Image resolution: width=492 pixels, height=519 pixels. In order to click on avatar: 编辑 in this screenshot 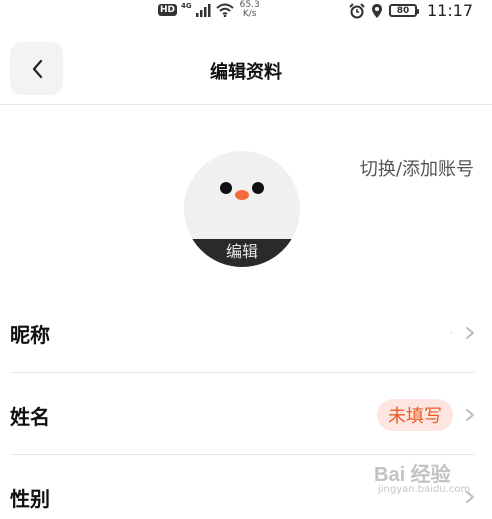, I will do `click(242, 209)`.